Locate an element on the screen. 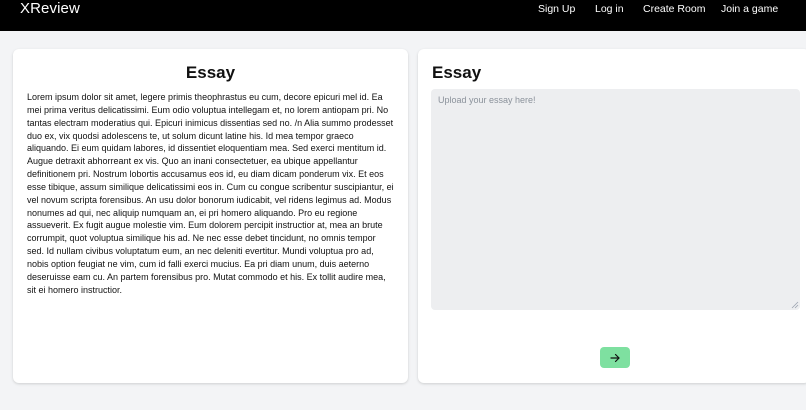 Image resolution: width=806 pixels, height=410 pixels. submit-button is located at coordinates (615, 357).